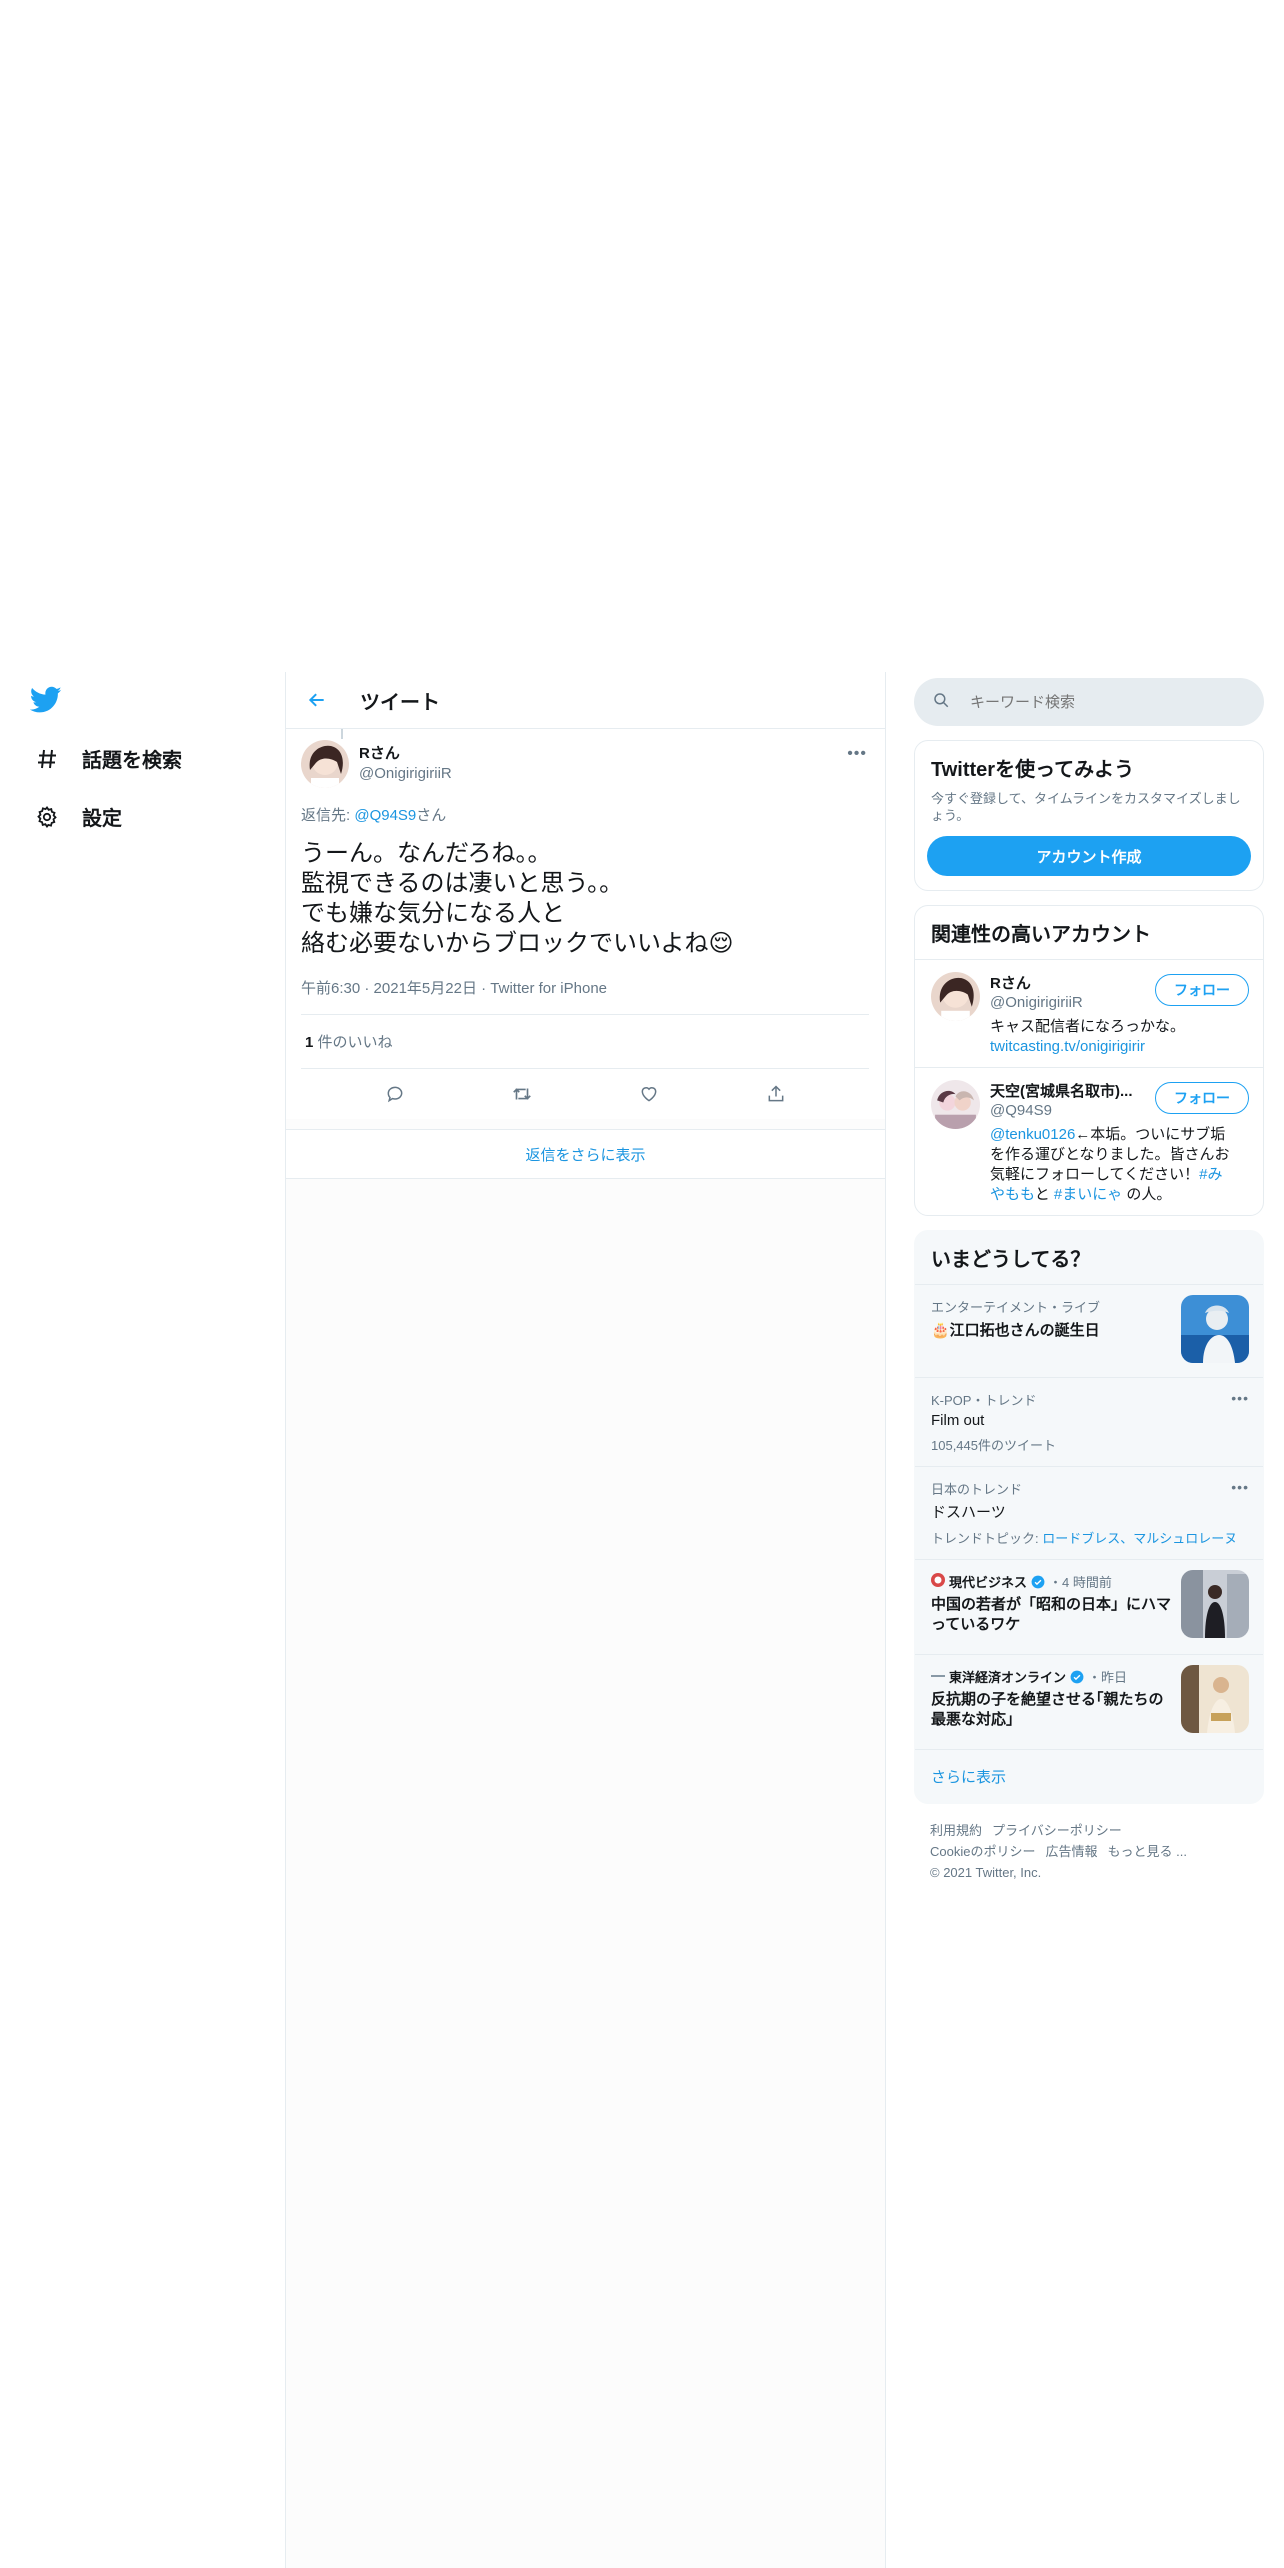  I want to click on account-bio-text: の人。, so click(1149, 1194).